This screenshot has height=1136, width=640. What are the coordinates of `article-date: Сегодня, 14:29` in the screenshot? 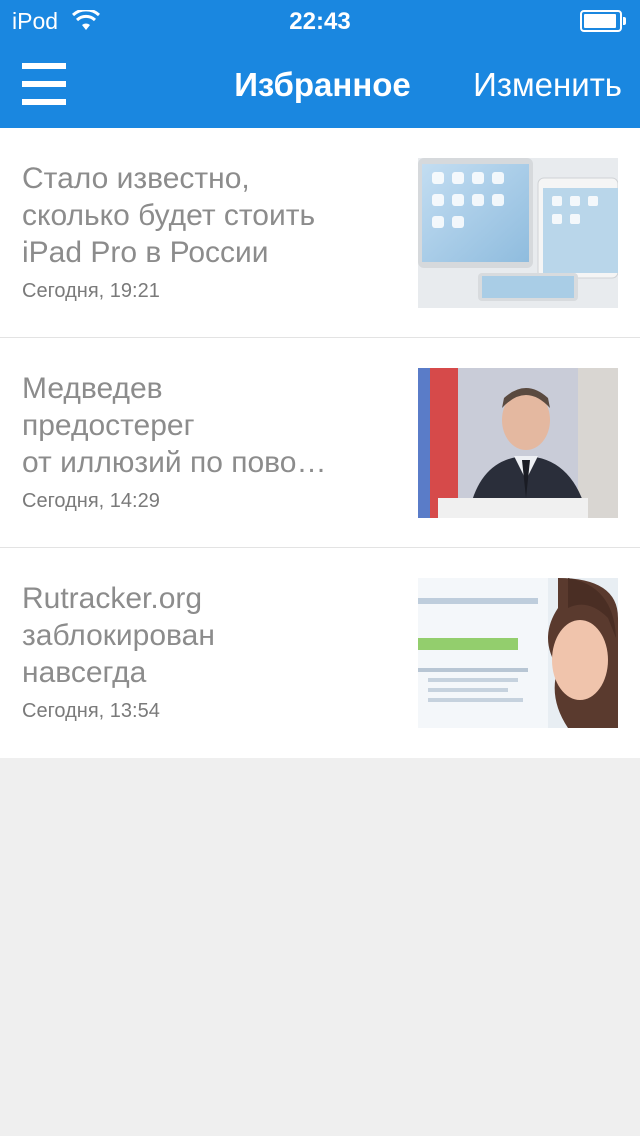 It's located at (91, 501).